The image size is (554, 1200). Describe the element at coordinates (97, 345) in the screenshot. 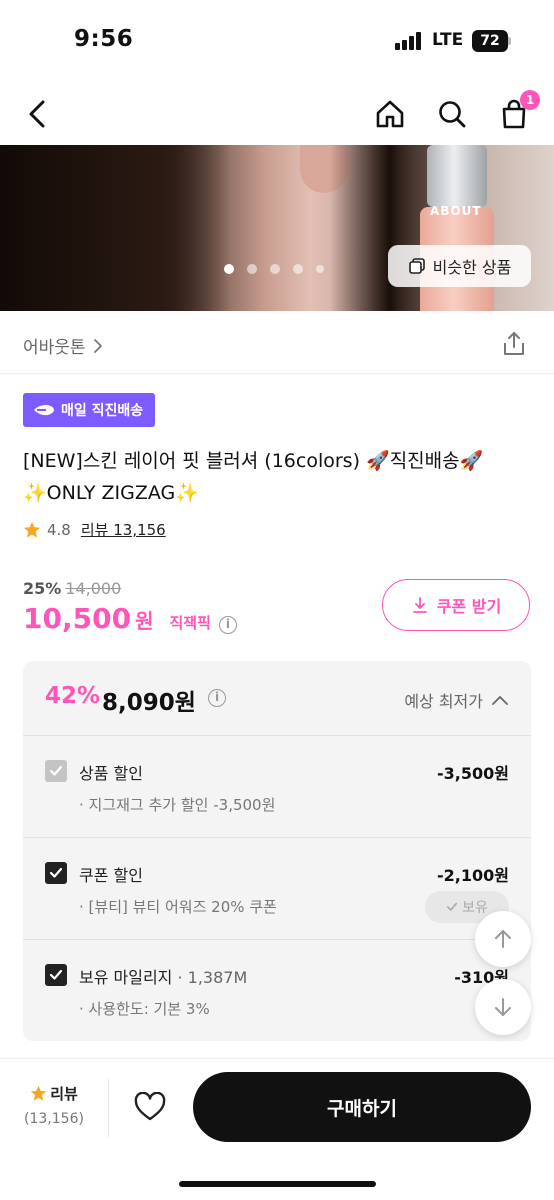

I see `chevron-right-icon` at that location.